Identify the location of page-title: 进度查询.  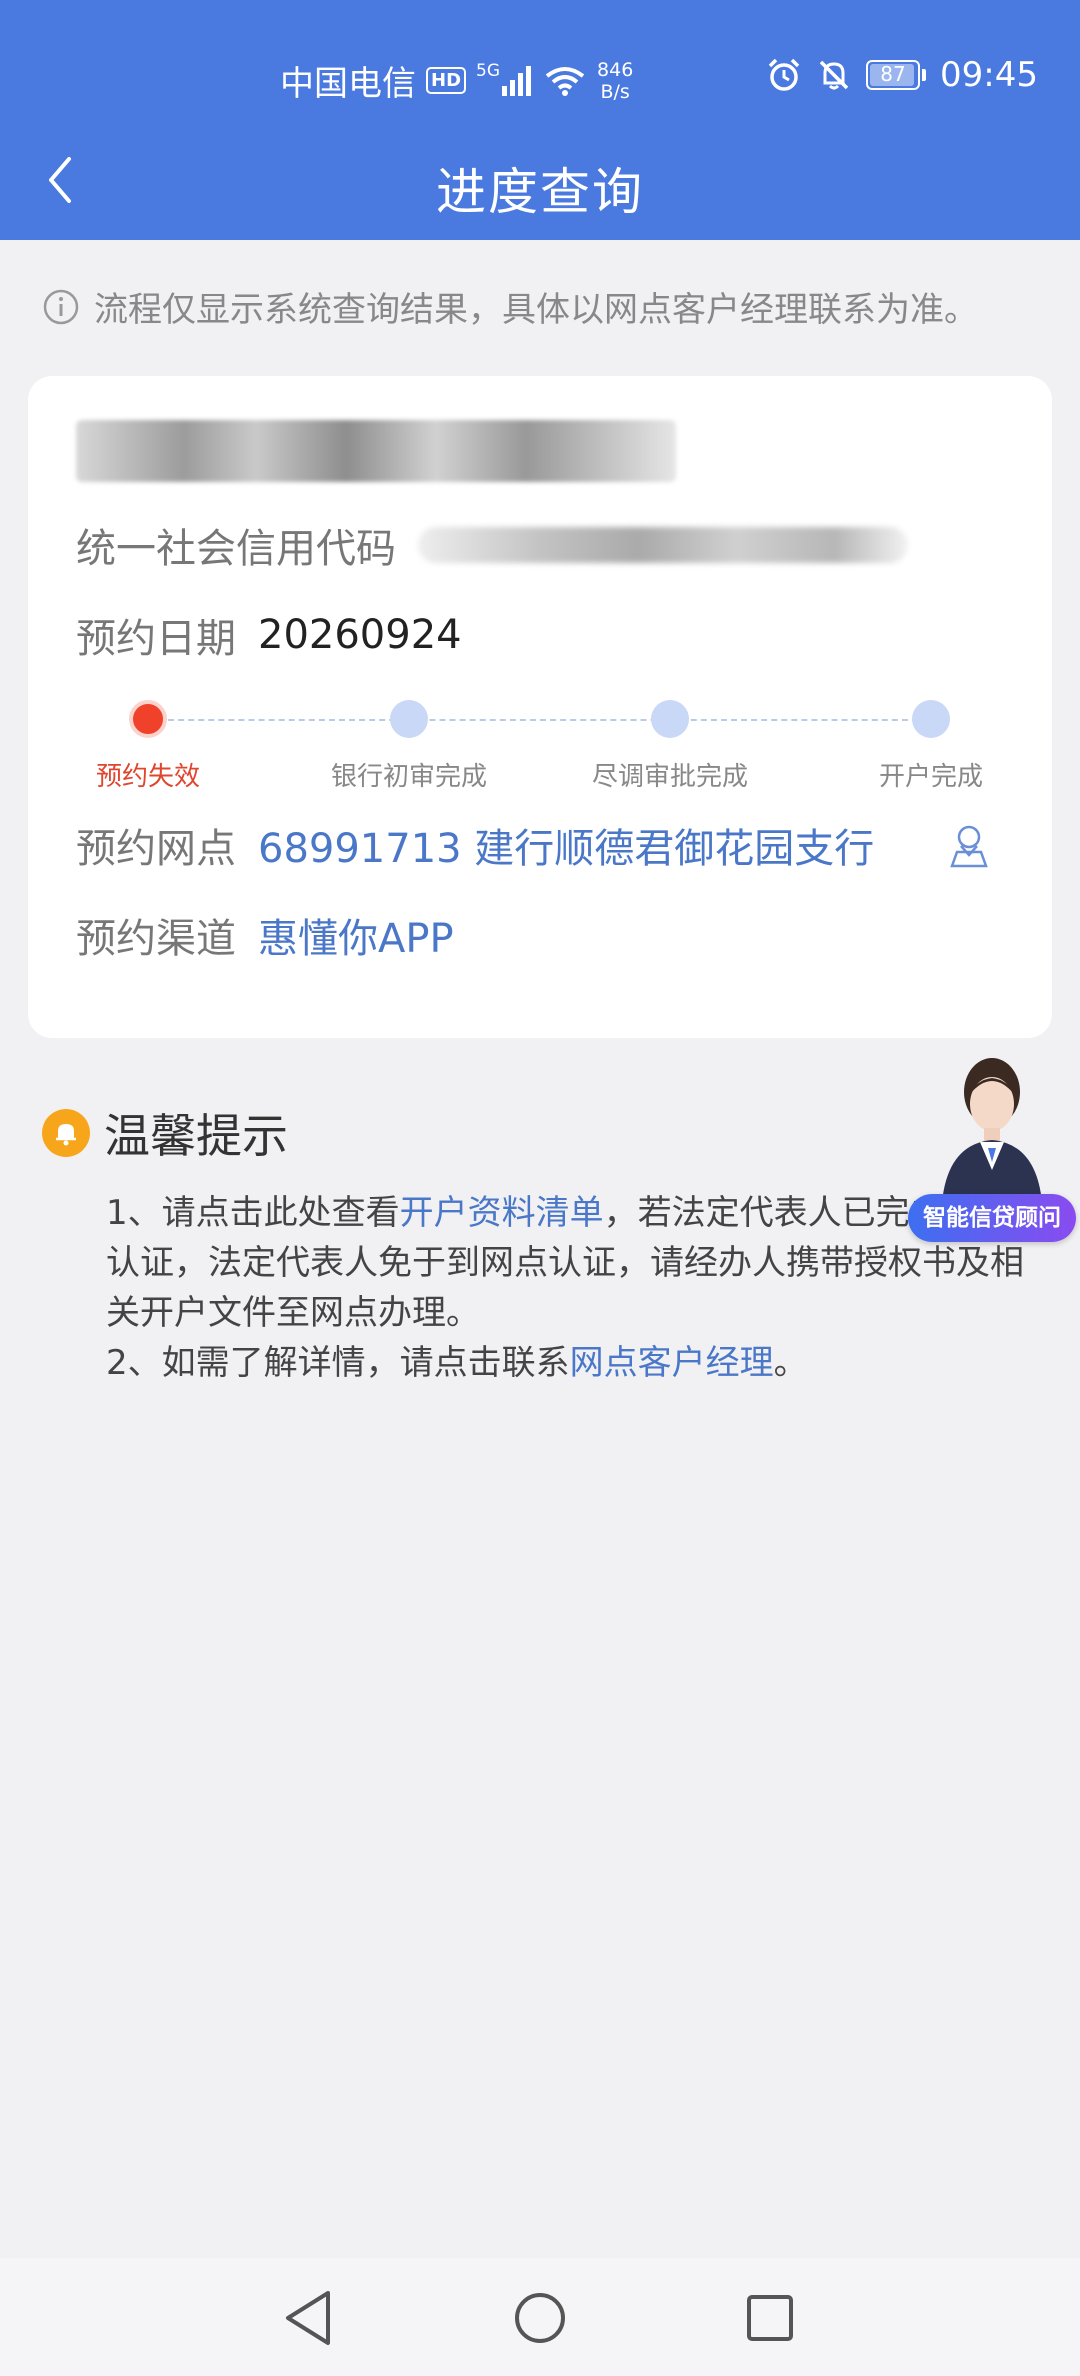
(540, 192).